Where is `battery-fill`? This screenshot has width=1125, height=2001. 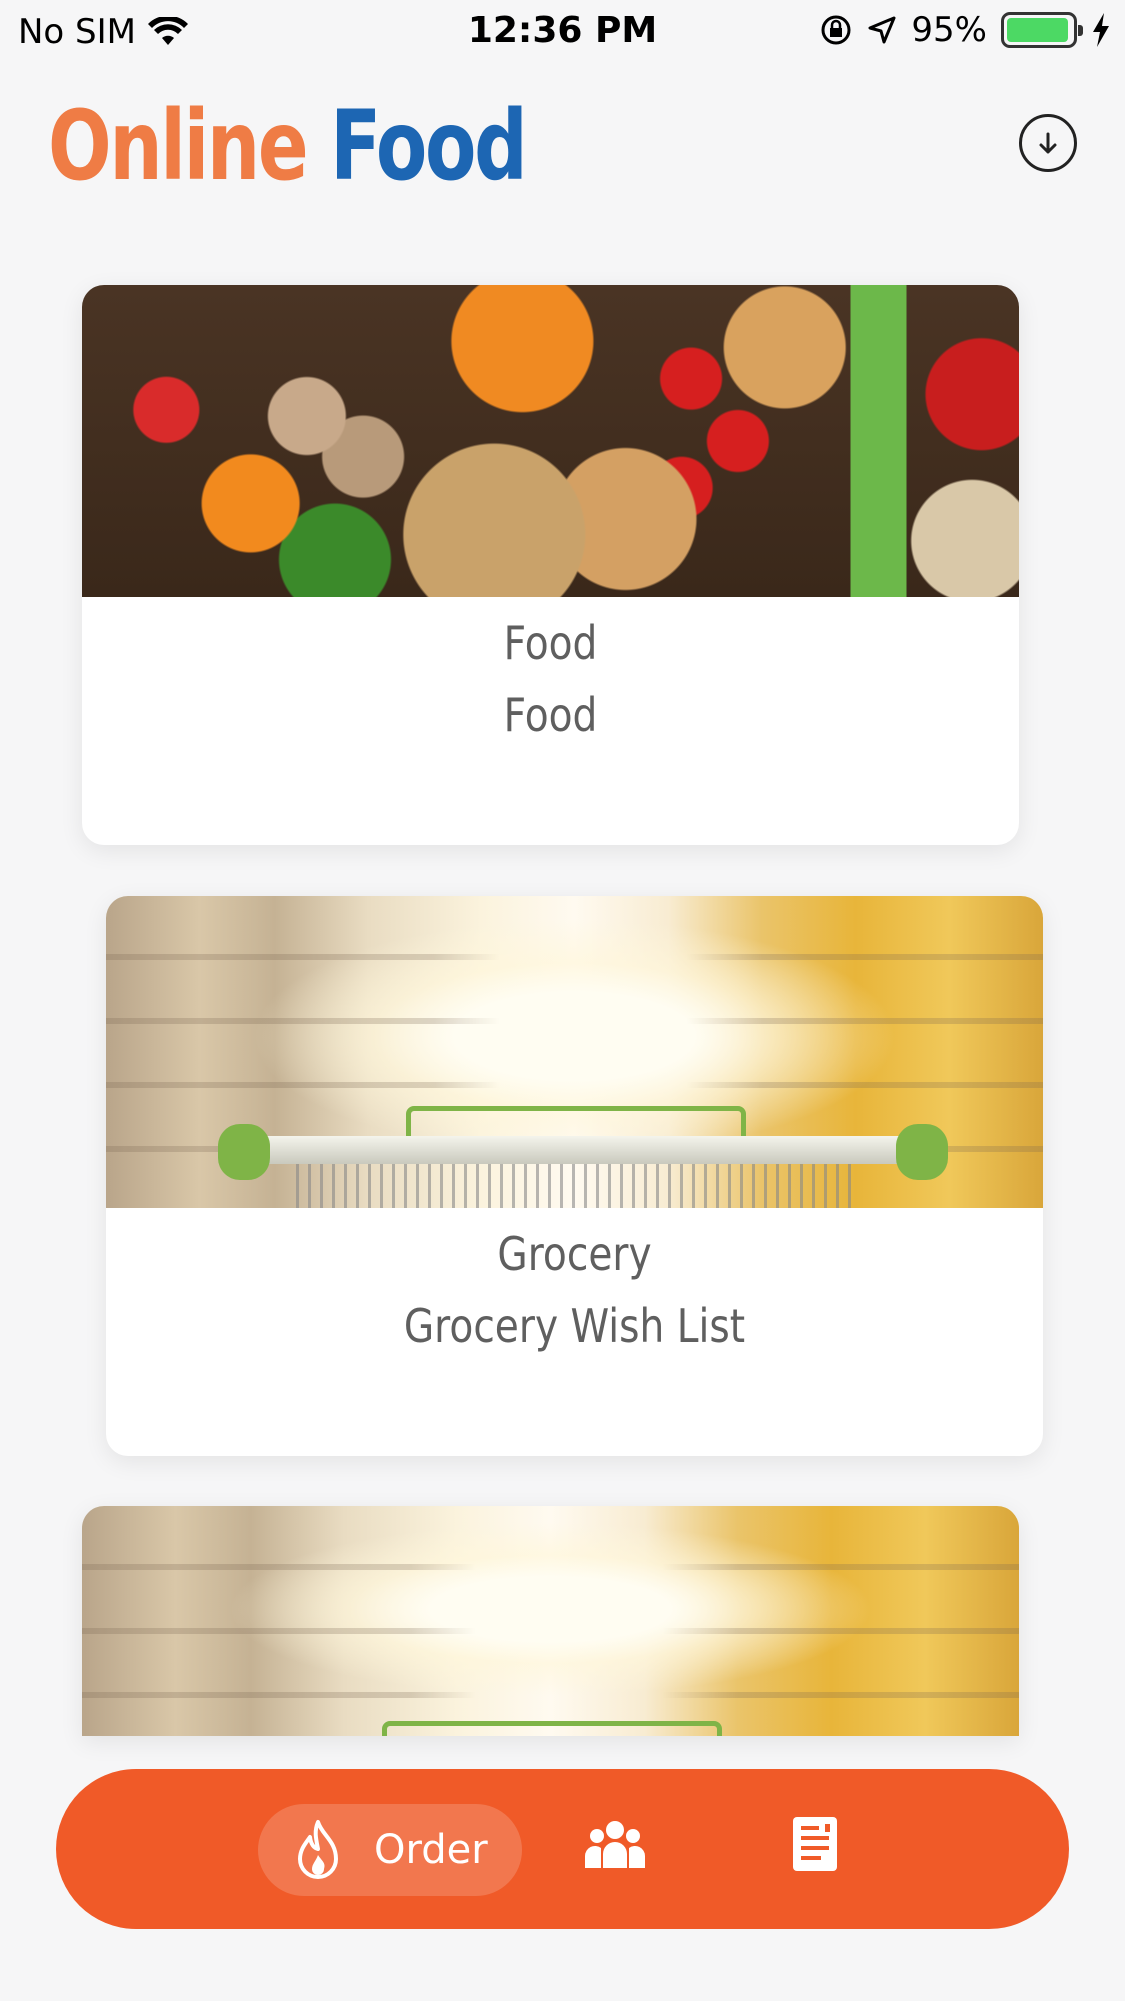
battery-fill is located at coordinates (1037, 30).